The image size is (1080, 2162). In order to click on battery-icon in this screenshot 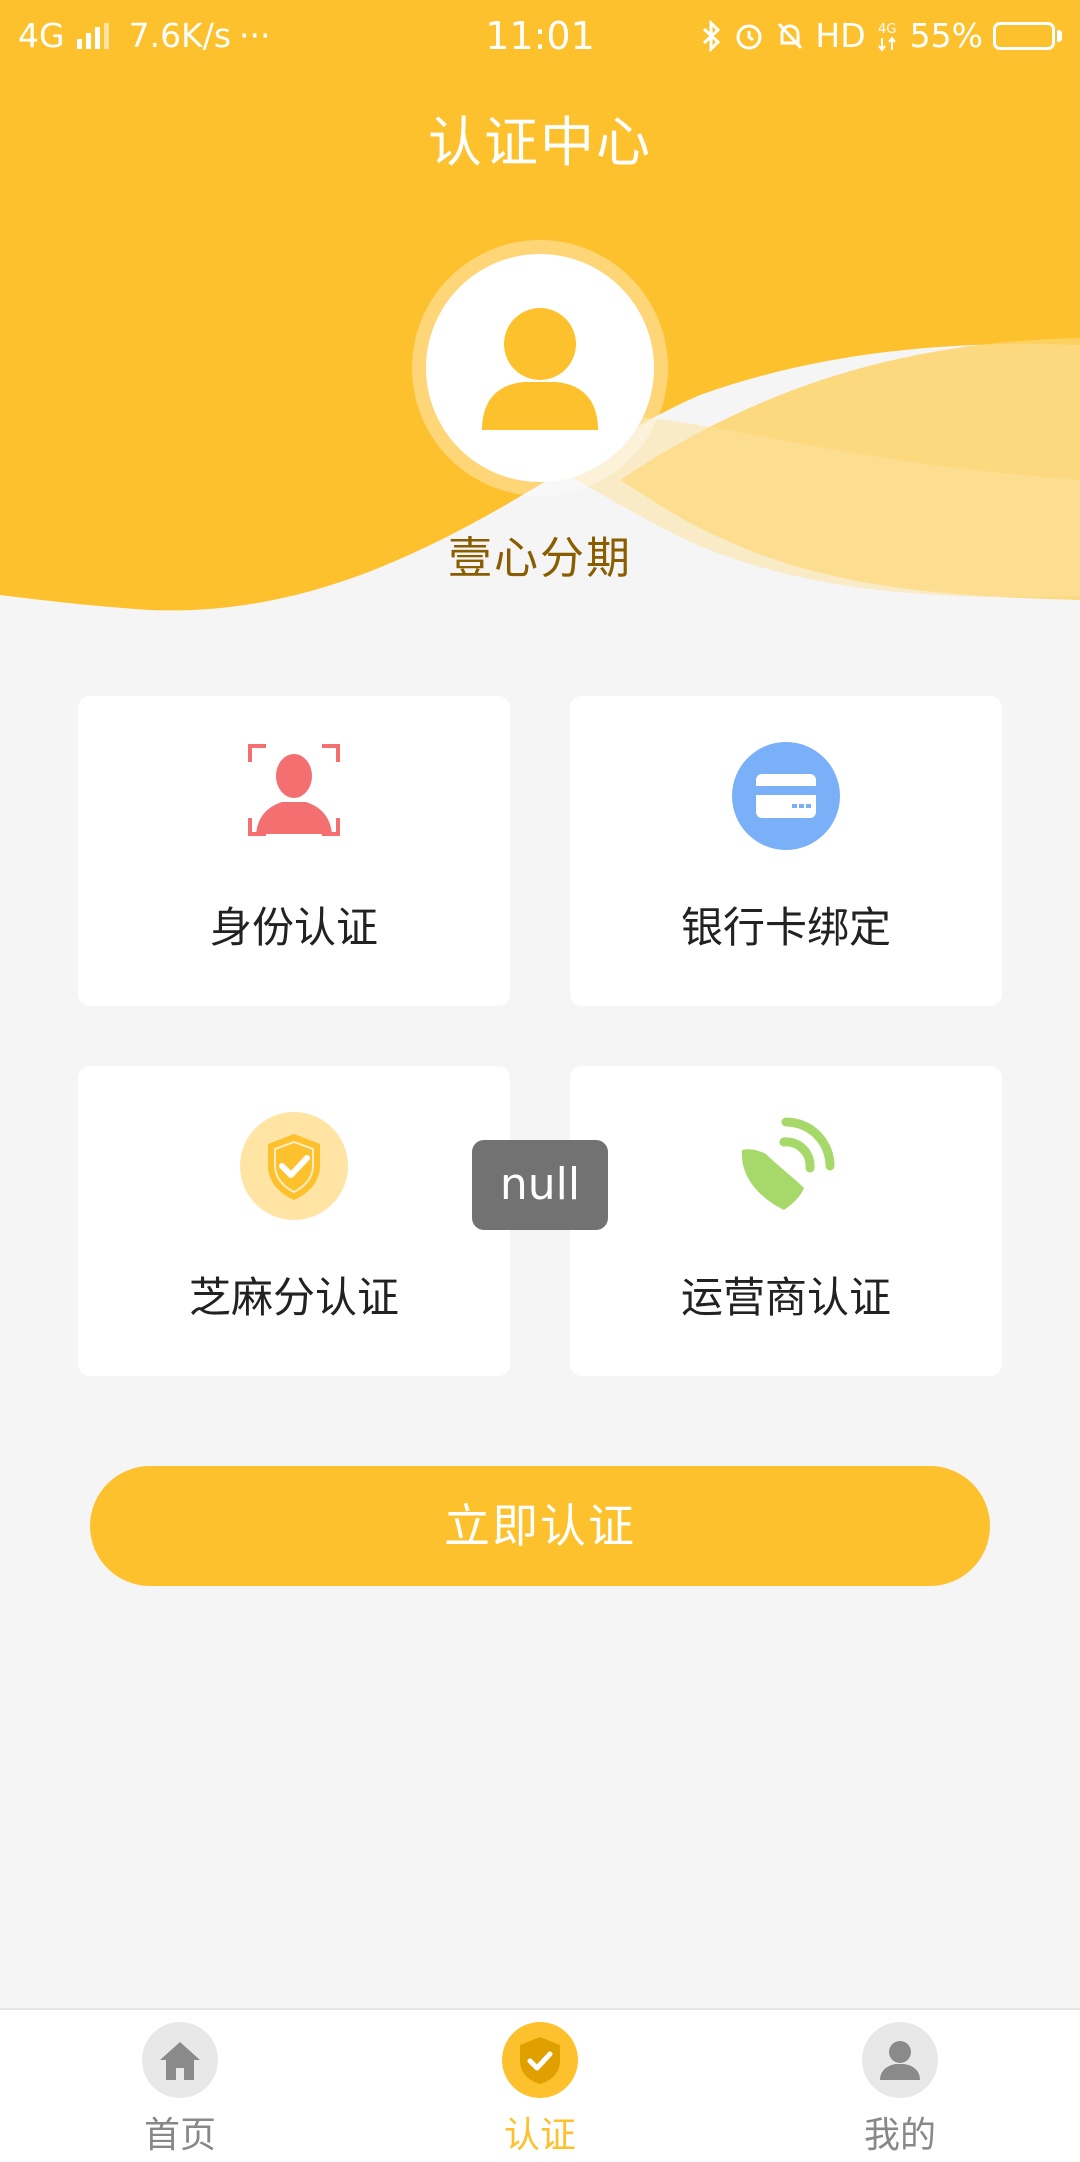, I will do `click(1027, 35)`.